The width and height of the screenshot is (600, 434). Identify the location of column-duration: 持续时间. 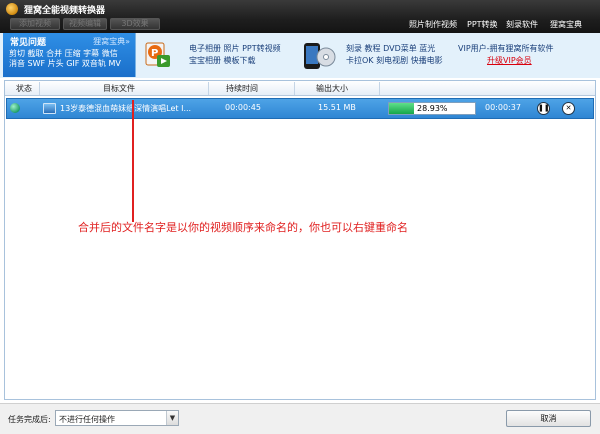
(242, 88).